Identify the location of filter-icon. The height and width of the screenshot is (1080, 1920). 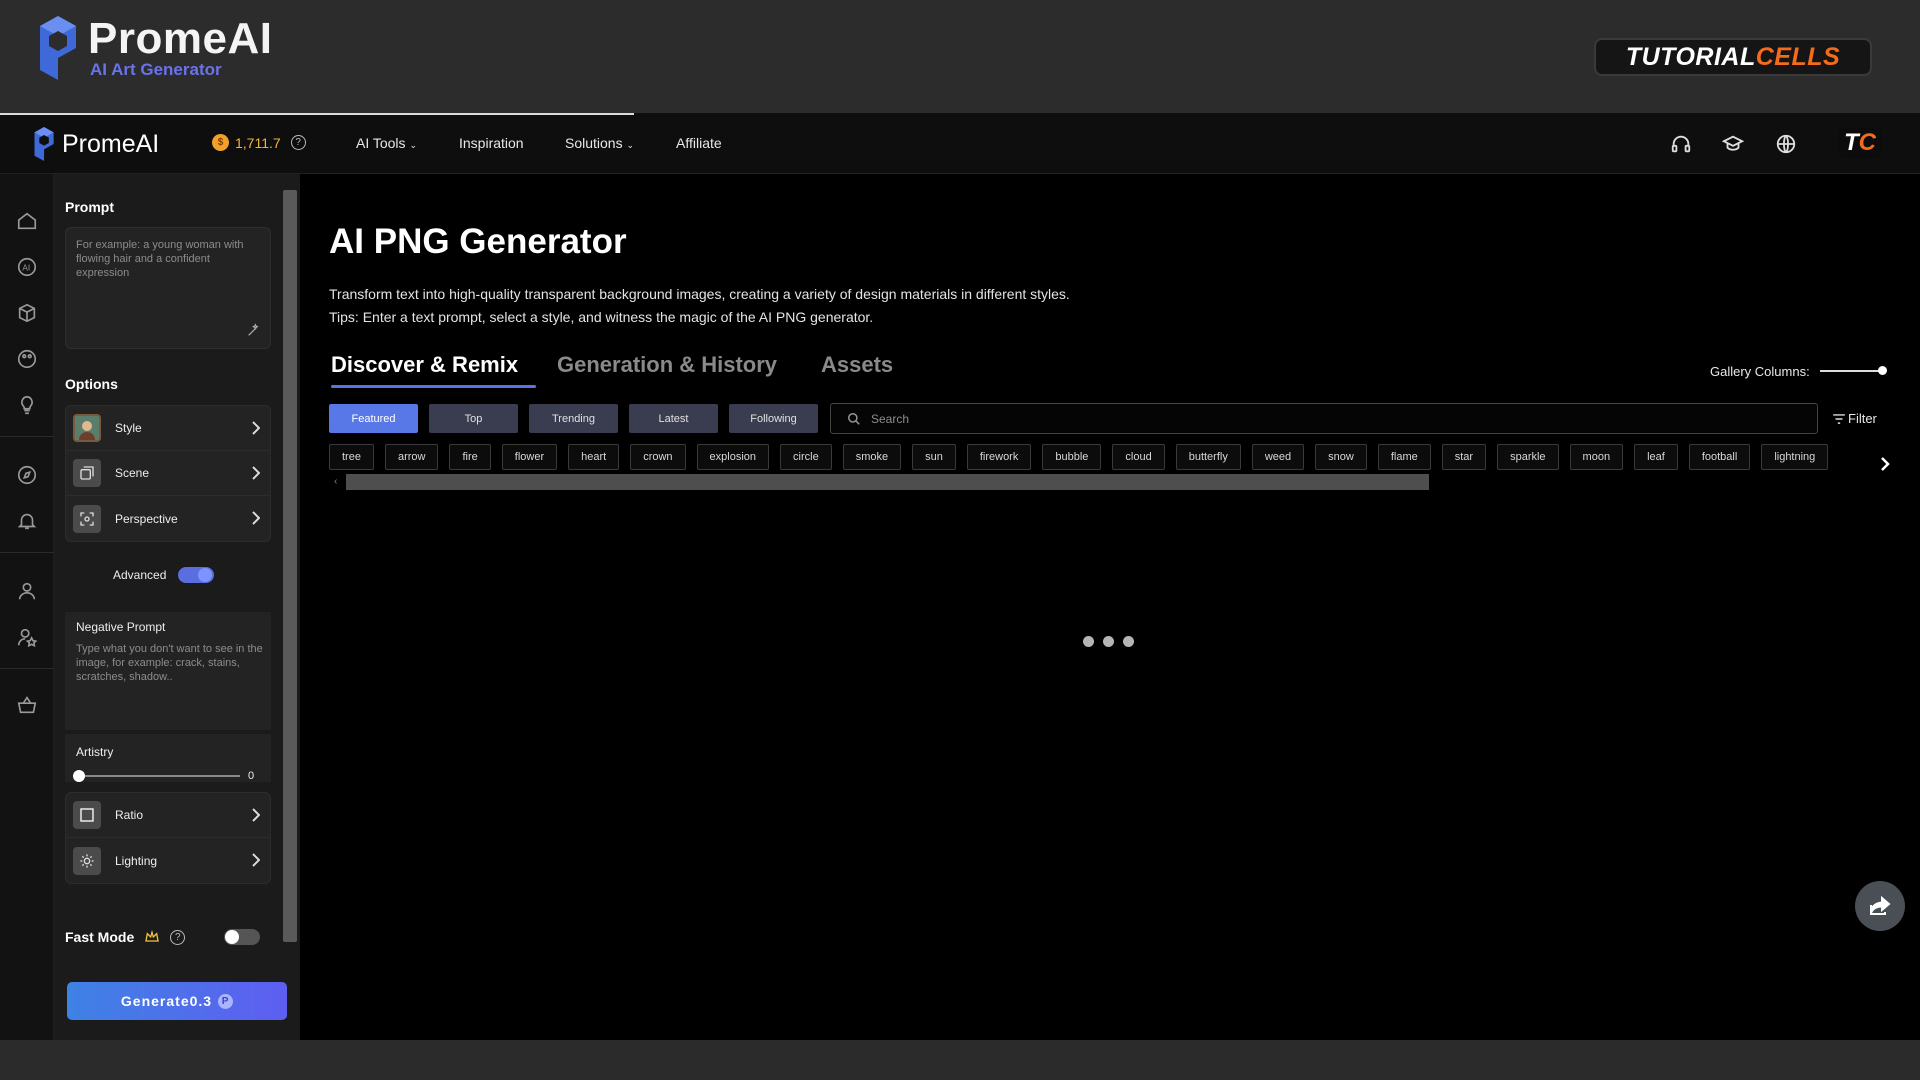
(1839, 418).